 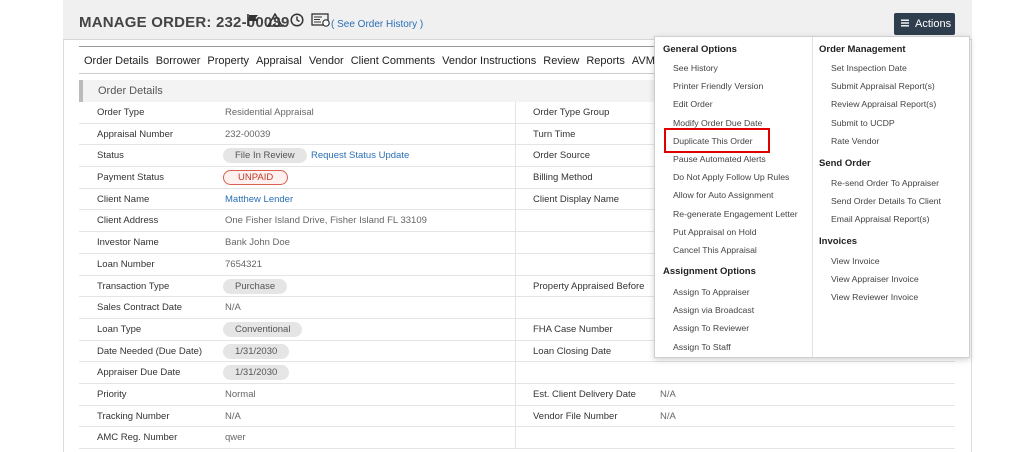 What do you see at coordinates (178, 61) in the screenshot?
I see `tab-borrower: Borrower` at bounding box center [178, 61].